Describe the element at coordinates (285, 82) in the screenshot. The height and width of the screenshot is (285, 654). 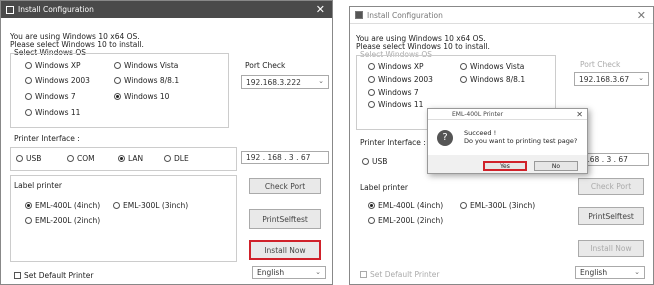
I see `port-select: 192.168.3.222 ⌄` at that location.